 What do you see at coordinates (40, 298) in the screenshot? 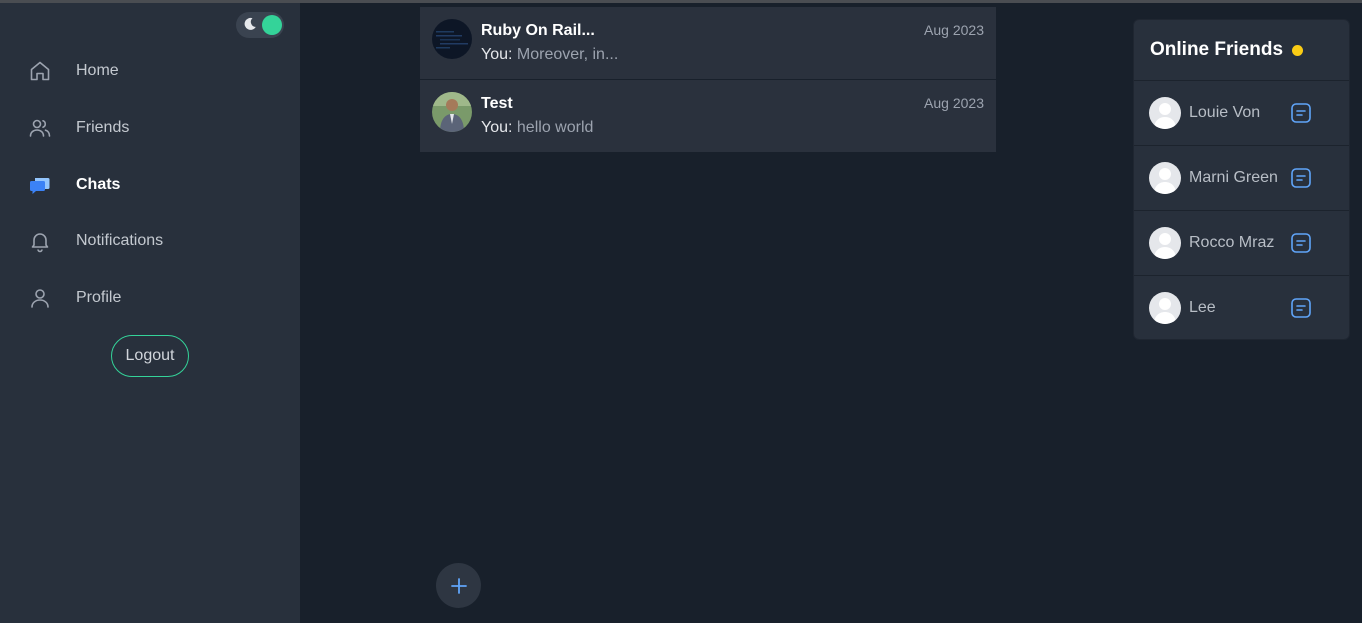
I see `user-icon` at bounding box center [40, 298].